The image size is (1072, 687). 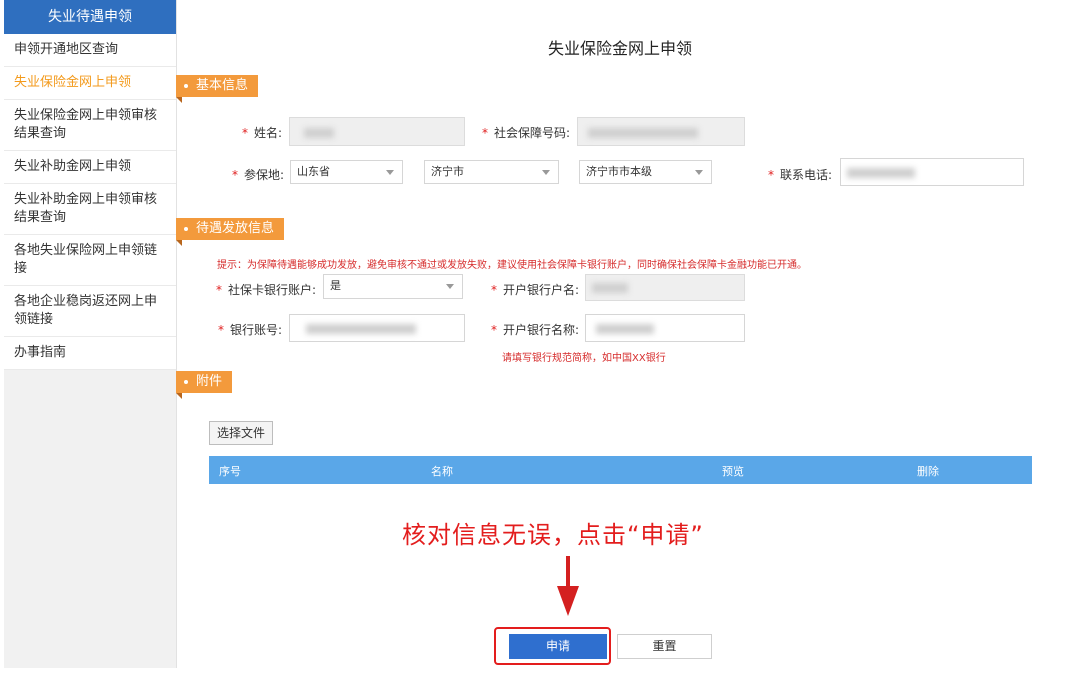 I want to click on account-holder-label: * 开户银行户名:, so click(x=534, y=290).